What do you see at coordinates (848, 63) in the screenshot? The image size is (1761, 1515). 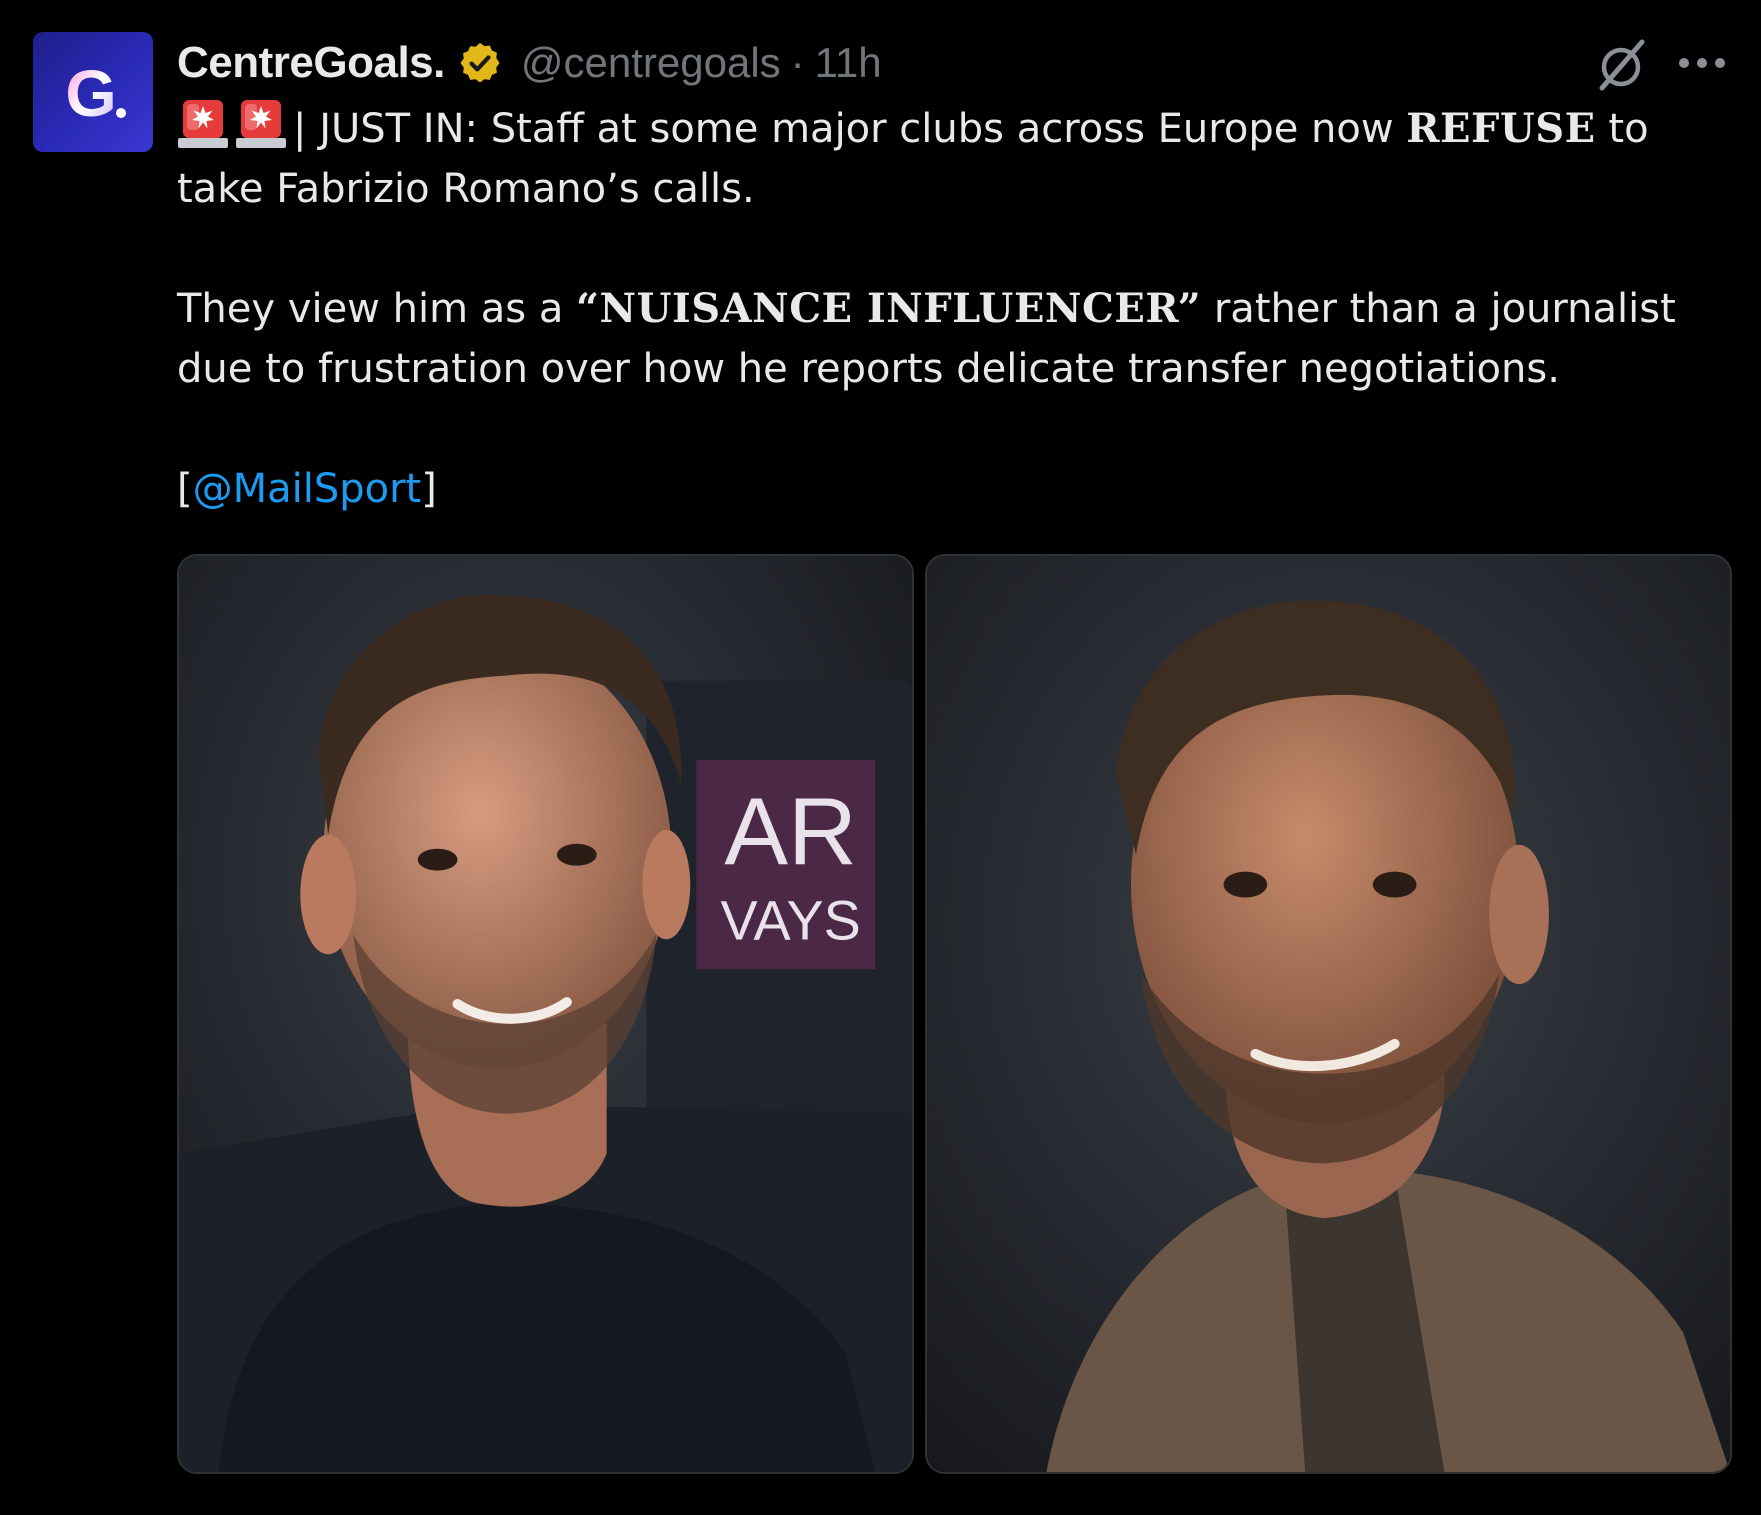 I see `timestamp: 11h` at bounding box center [848, 63].